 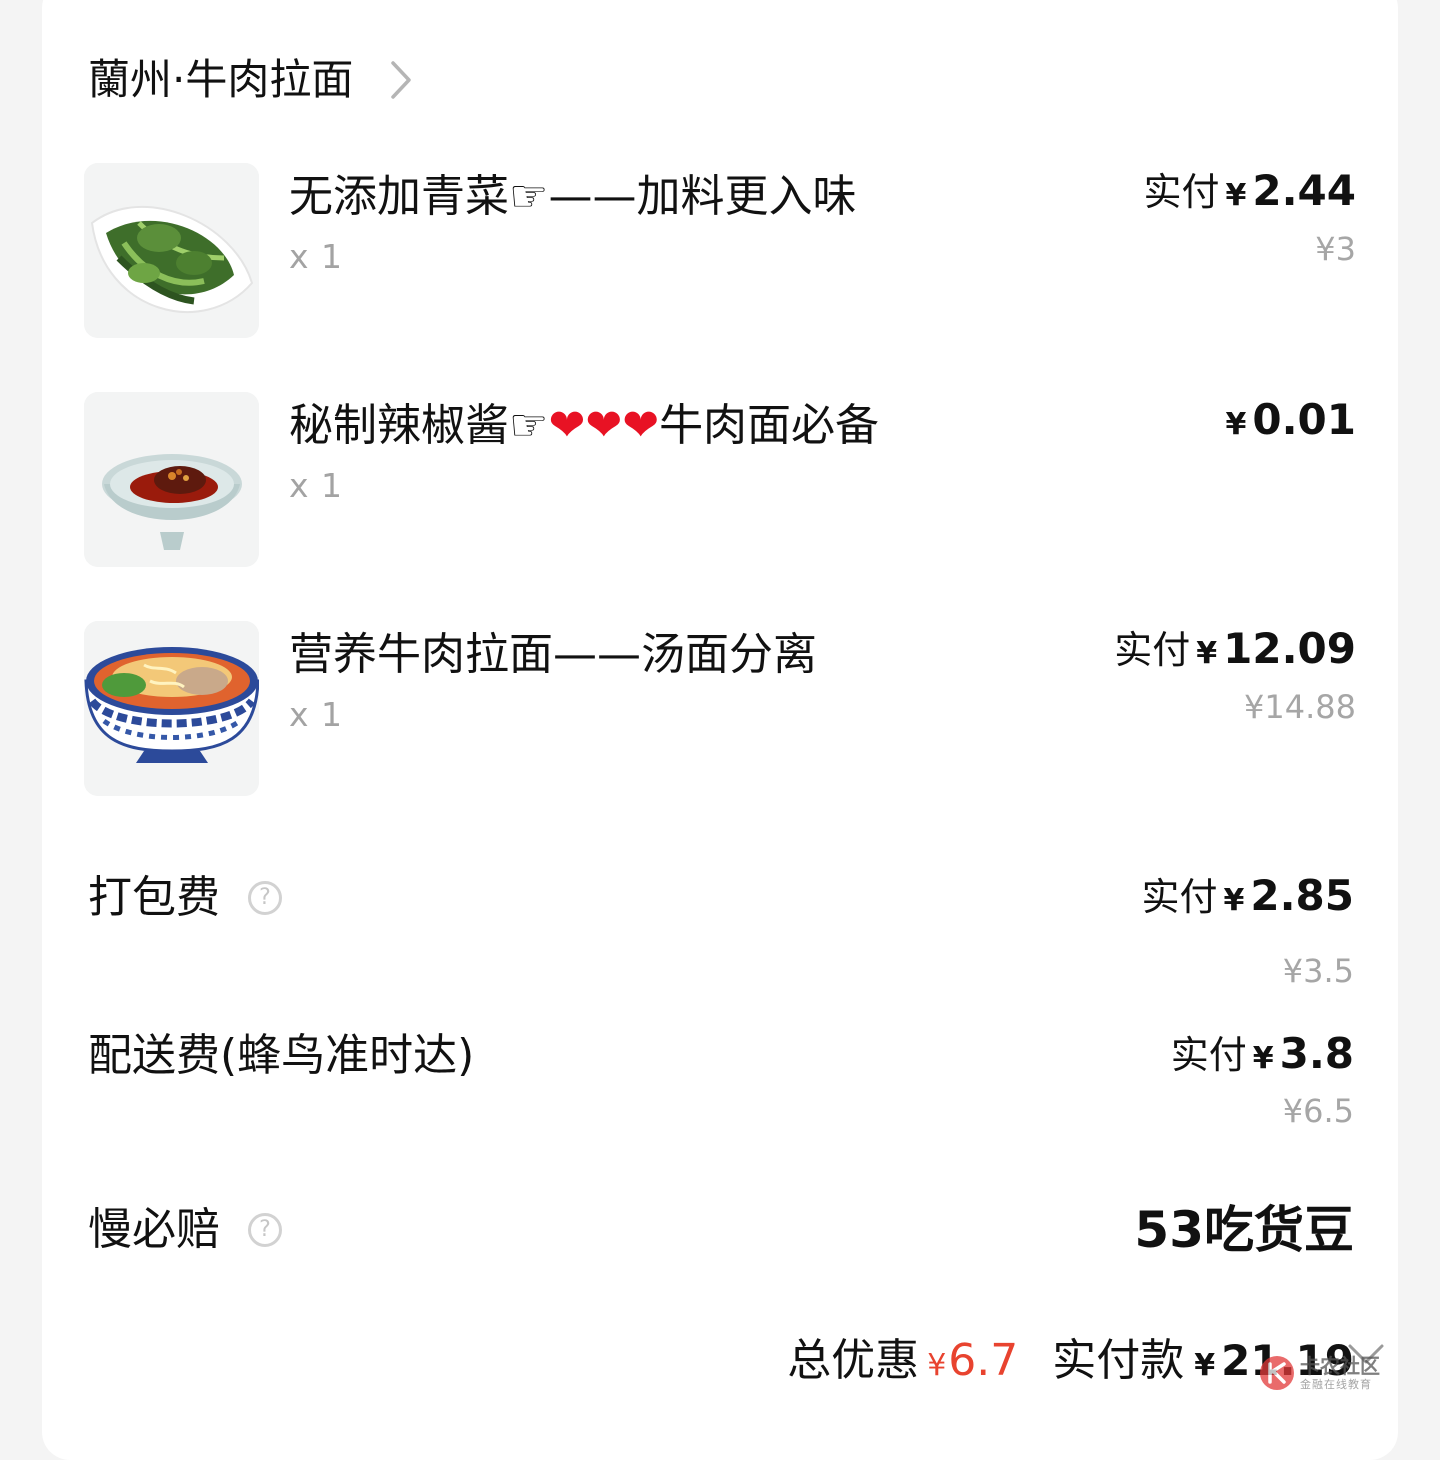 I want to click on order-item: 无添加青菜☞——加料更入味 x 1 实付 ¥2.44 ¥3, so click(x=720, y=251).